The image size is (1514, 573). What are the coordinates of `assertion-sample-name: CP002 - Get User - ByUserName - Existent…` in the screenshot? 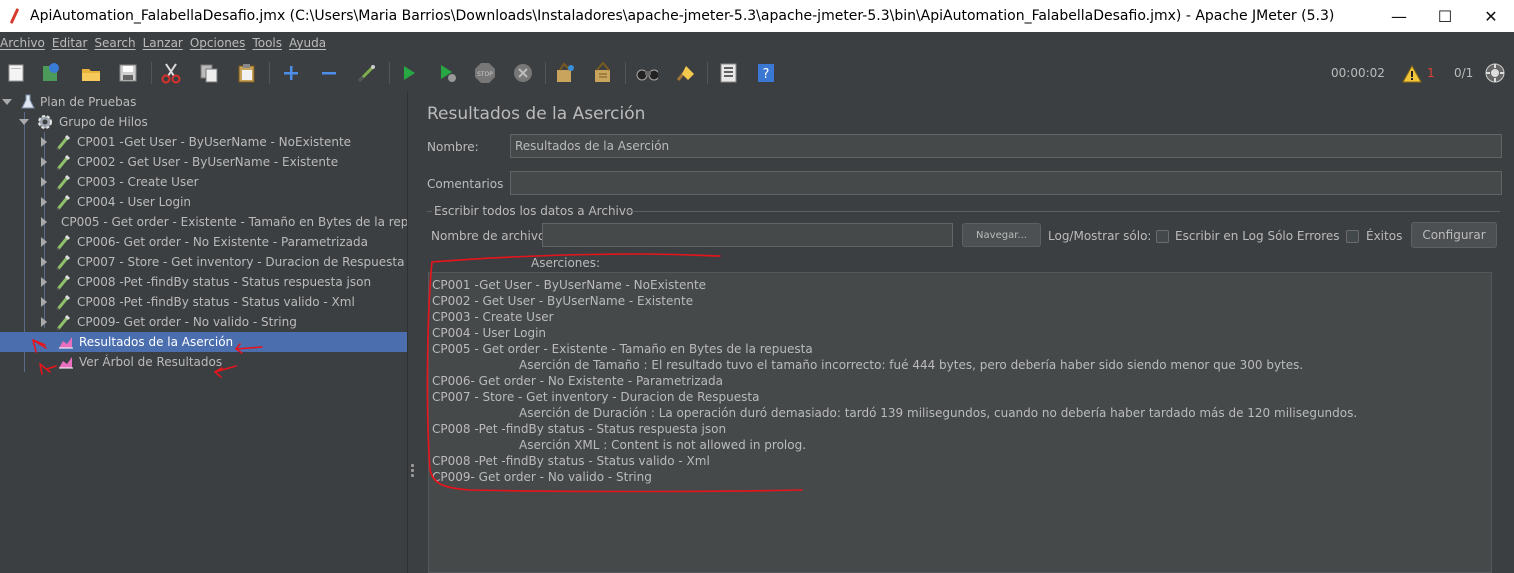 It's located at (563, 301).